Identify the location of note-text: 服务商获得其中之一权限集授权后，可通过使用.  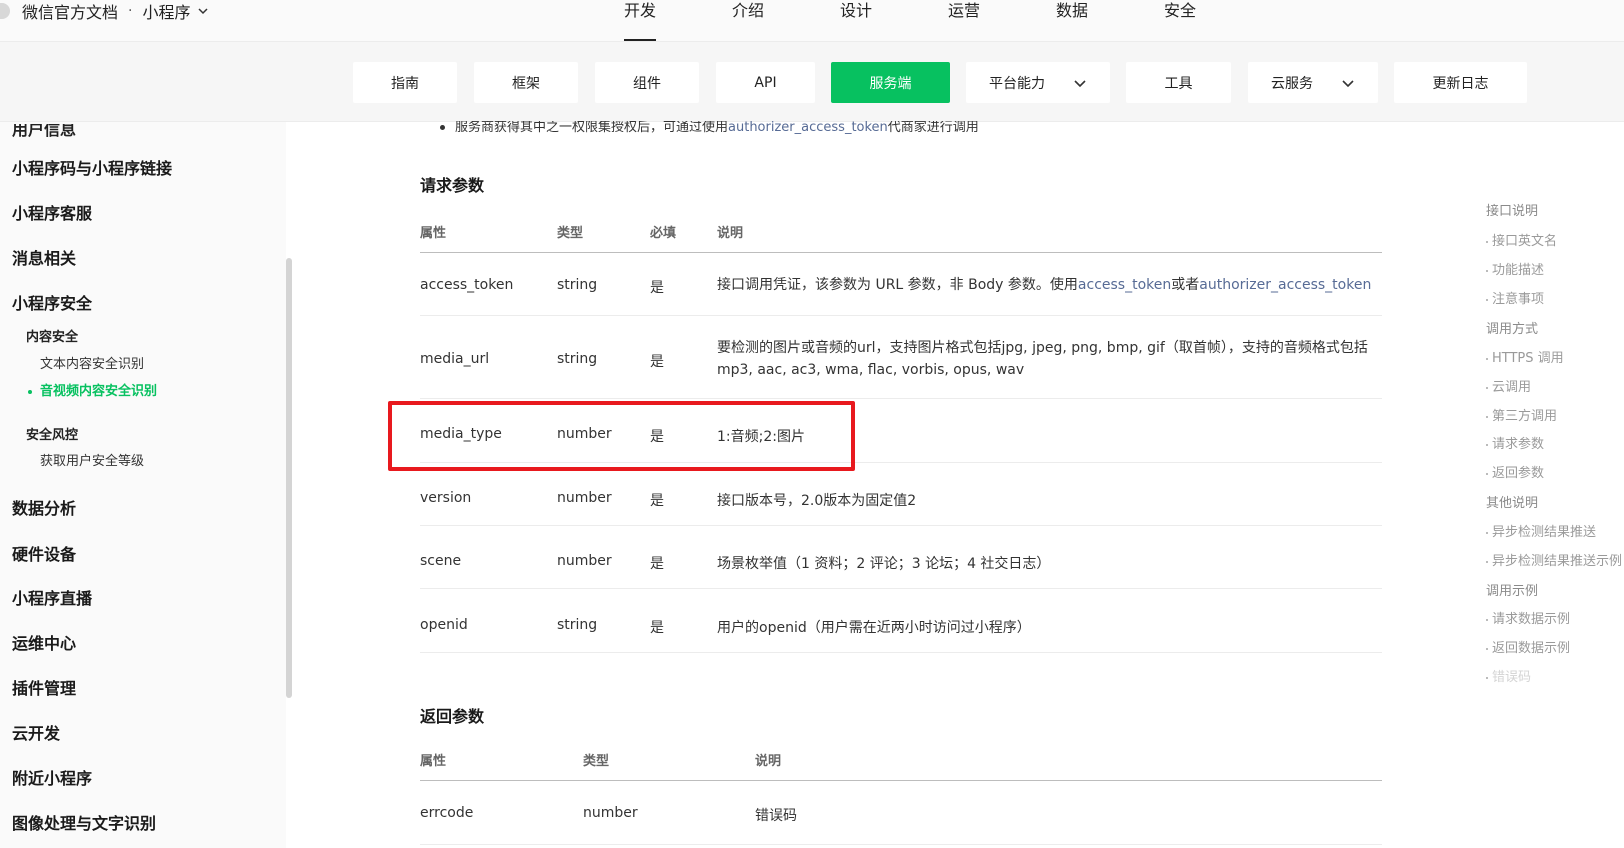
(592, 127).